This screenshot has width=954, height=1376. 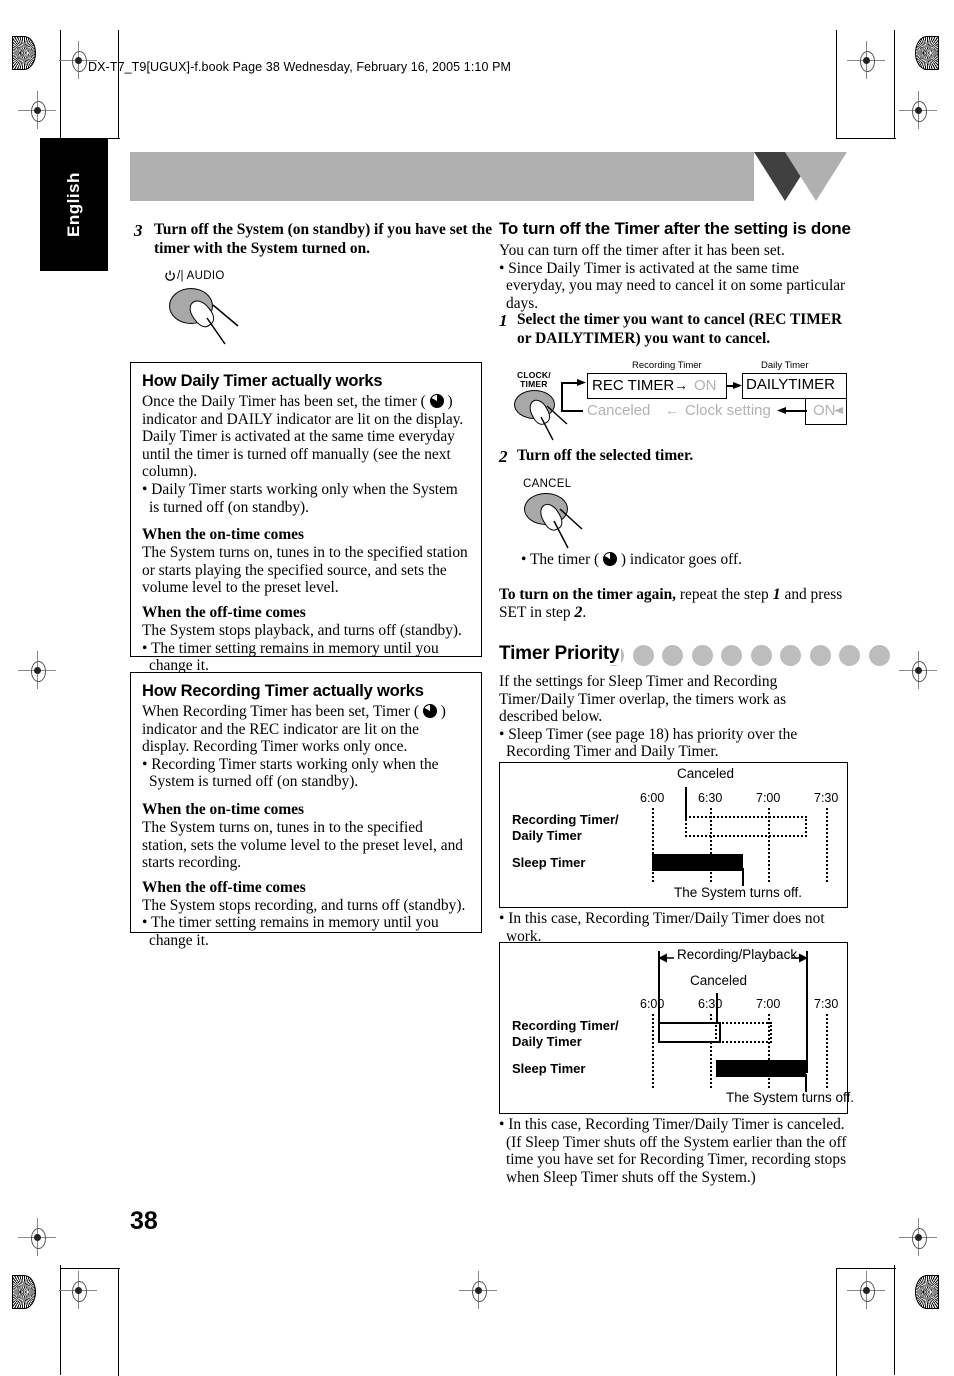 What do you see at coordinates (743, 1032) in the screenshot?
I see `chart2-bar-recording-daily-canceled` at bounding box center [743, 1032].